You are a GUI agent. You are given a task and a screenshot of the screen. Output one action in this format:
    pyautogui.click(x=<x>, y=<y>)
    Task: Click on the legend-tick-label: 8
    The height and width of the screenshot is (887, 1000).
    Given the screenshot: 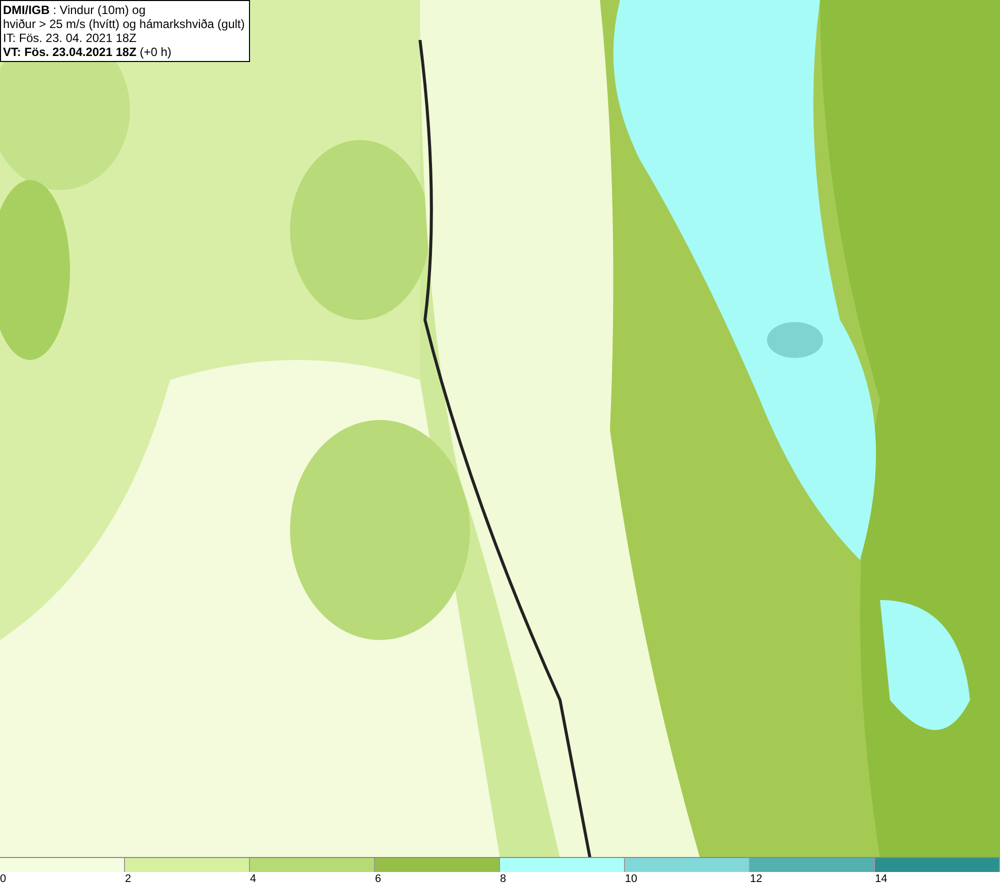 What is the action you would take?
    pyautogui.click(x=503, y=879)
    